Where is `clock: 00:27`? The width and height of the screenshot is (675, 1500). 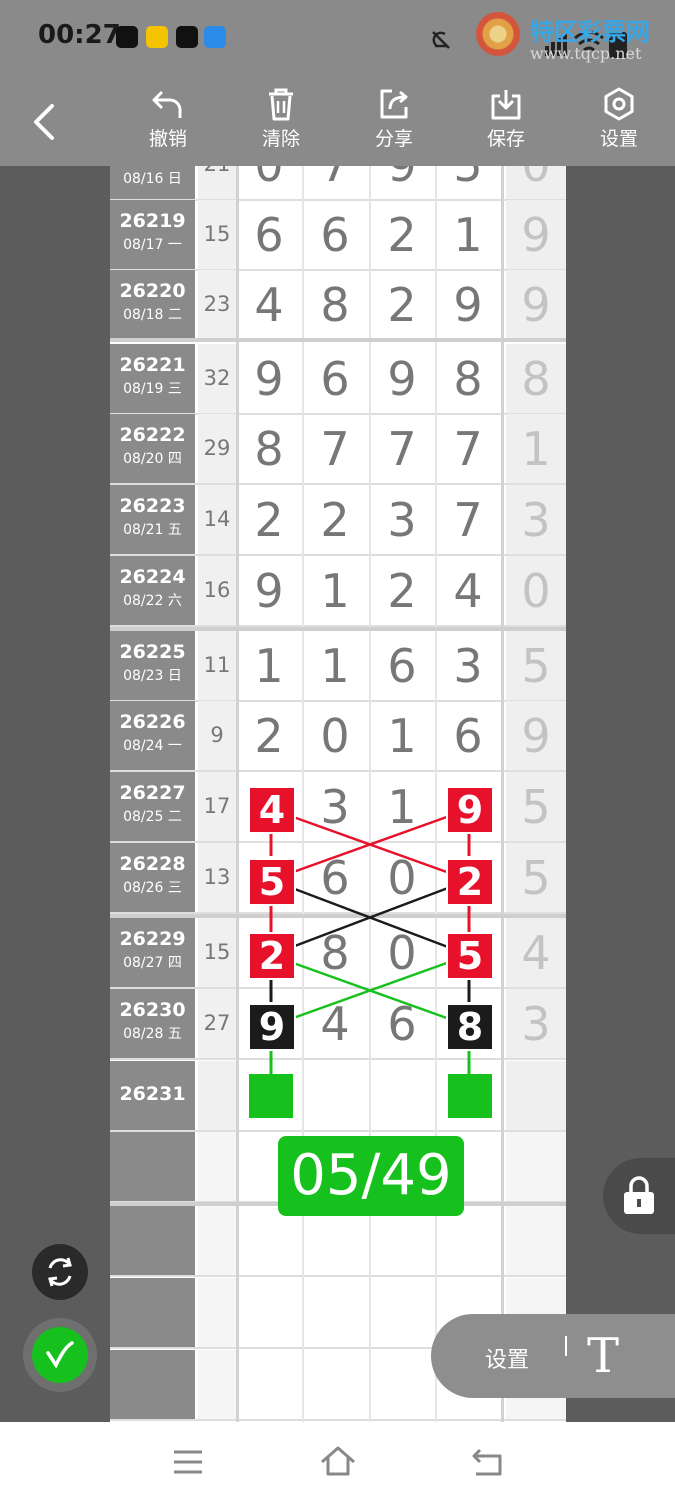
clock: 00:27 is located at coordinates (79, 35).